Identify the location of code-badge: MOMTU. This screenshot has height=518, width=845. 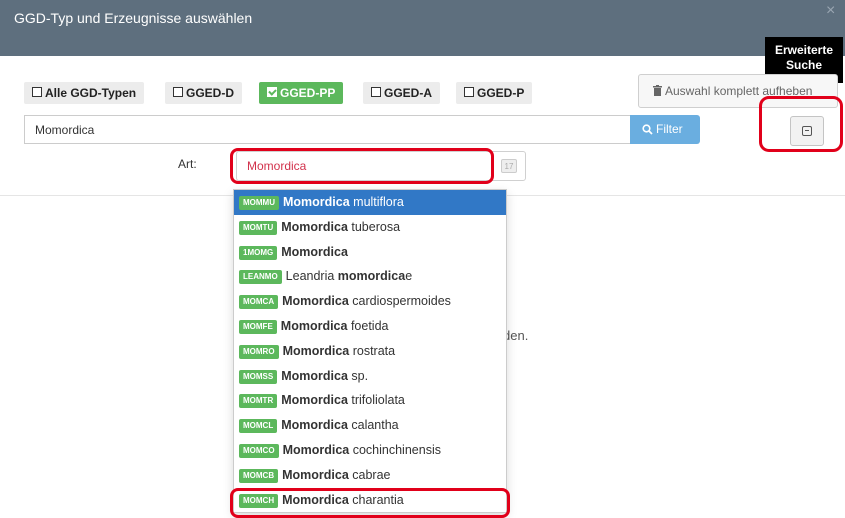
(258, 227).